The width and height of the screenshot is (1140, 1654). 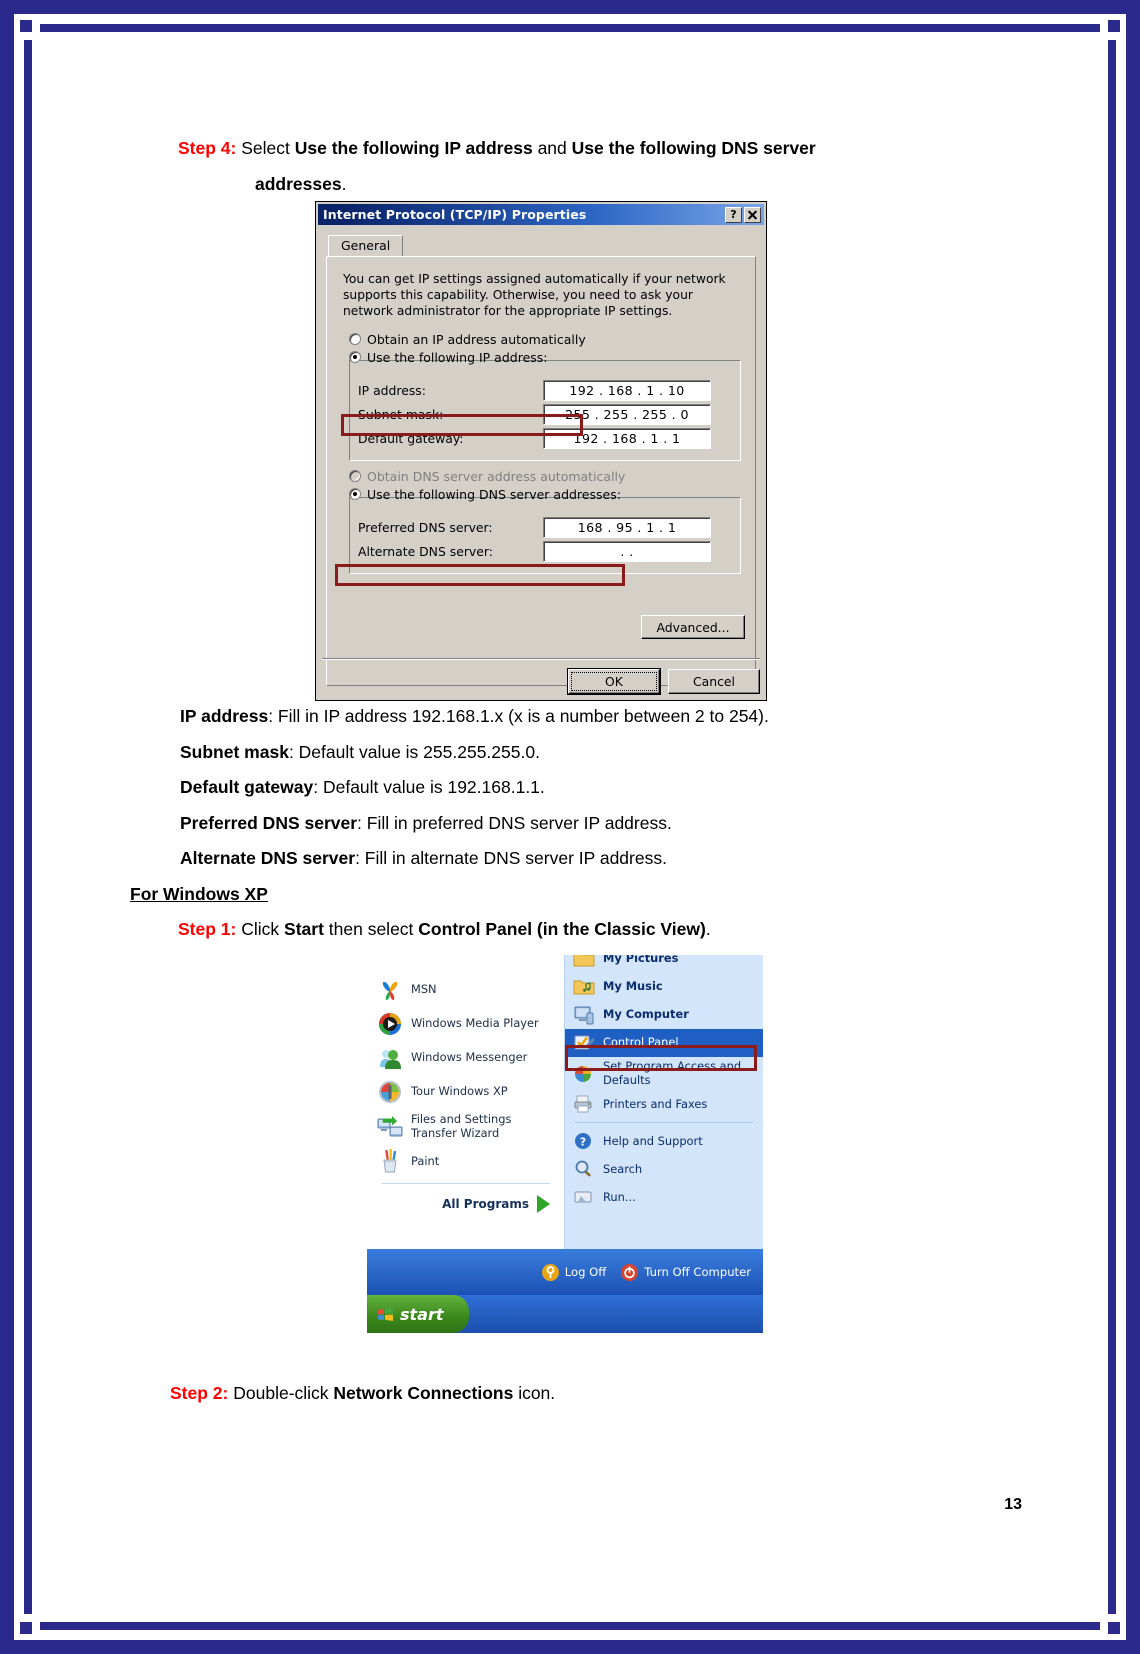 I want to click on tab-general: General, so click(x=366, y=246).